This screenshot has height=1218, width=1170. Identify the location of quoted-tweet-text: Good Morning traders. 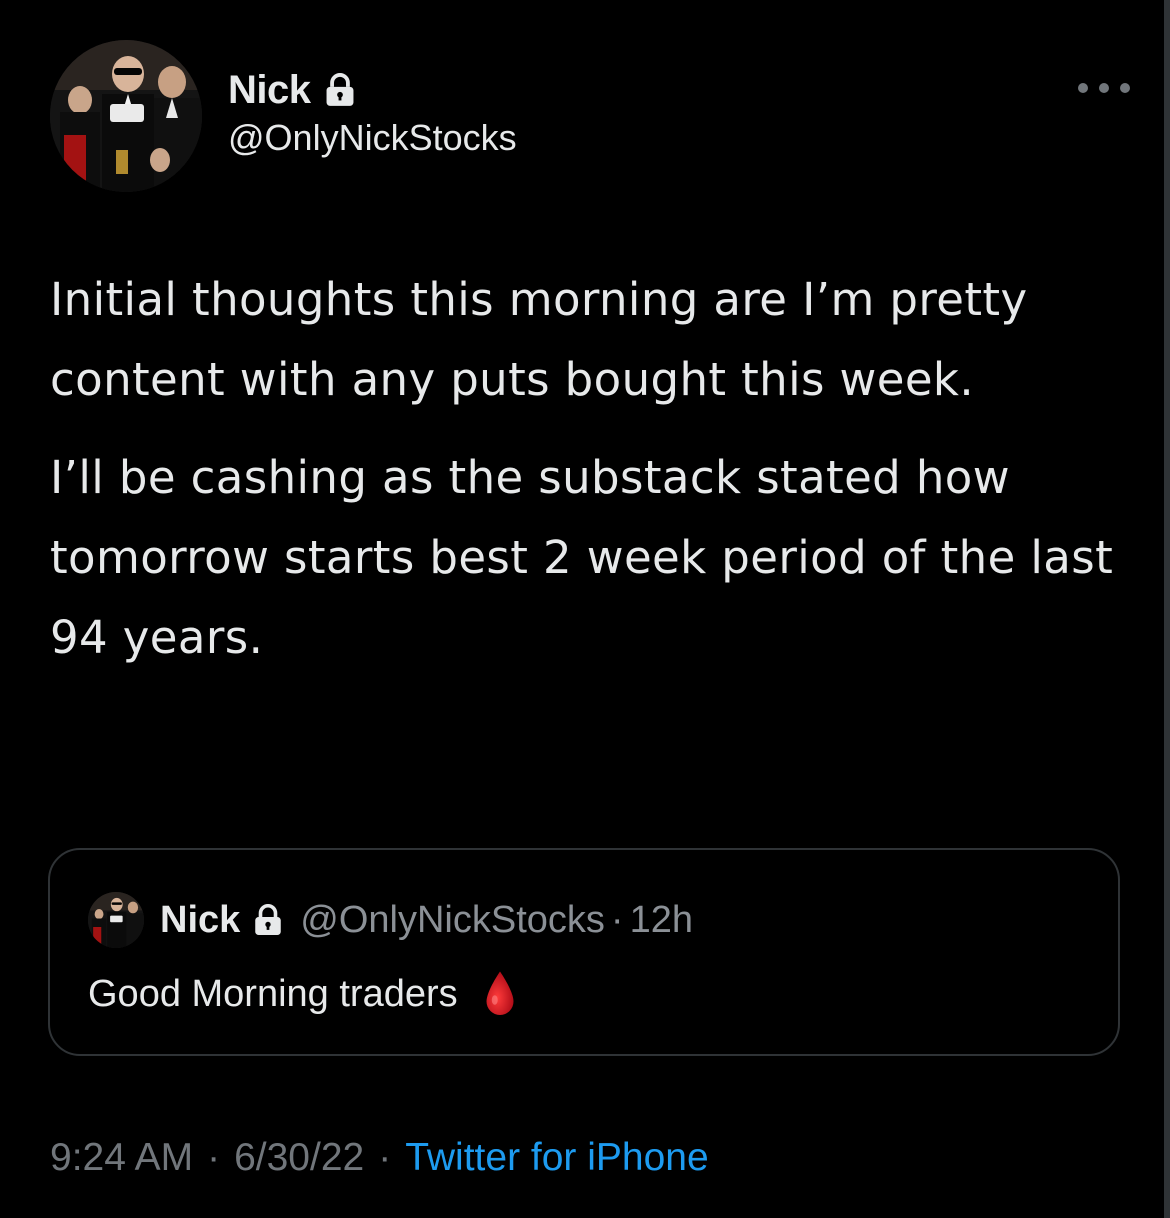
(303, 994).